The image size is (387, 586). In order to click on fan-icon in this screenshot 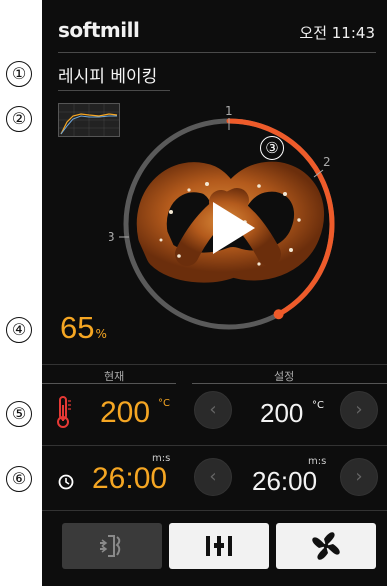, I will do `click(326, 546)`.